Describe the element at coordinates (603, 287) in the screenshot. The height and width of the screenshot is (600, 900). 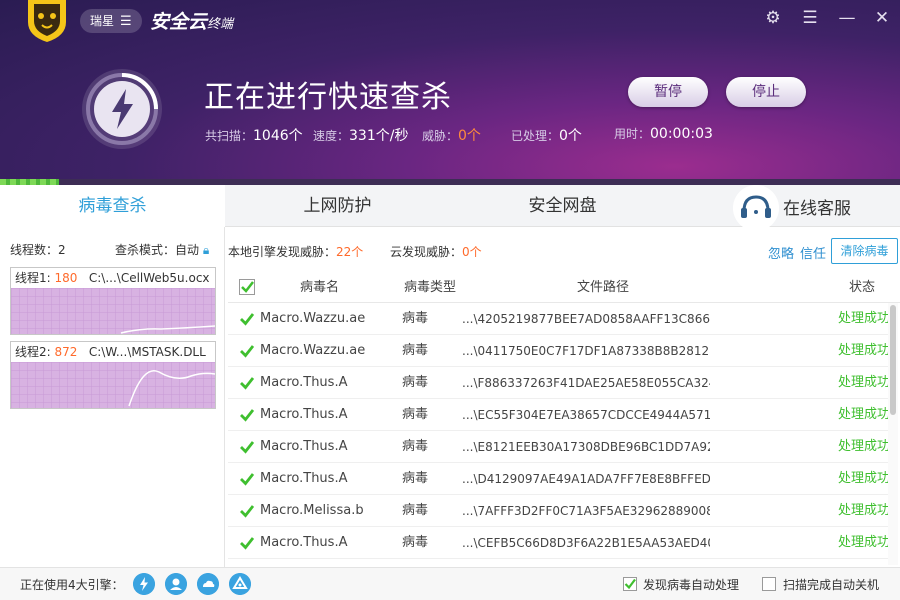
I see `col-file-path: 文件路径` at that location.